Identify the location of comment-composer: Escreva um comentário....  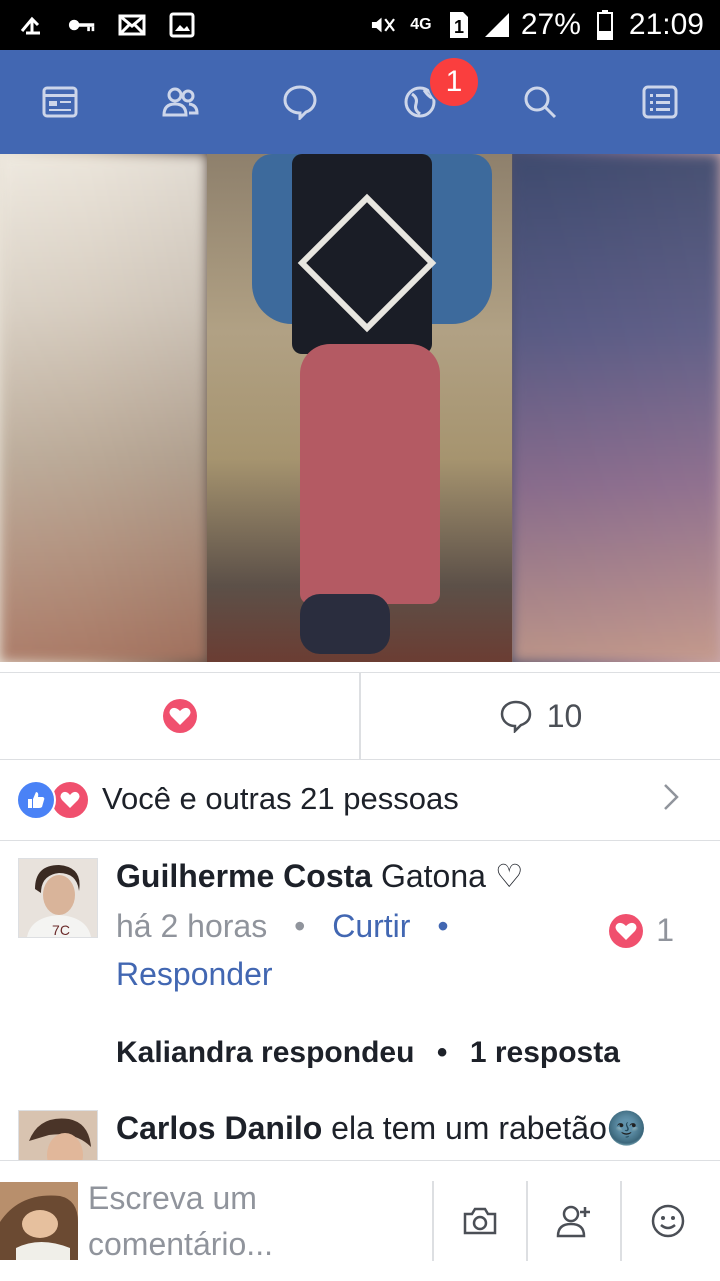
(360, 1220).